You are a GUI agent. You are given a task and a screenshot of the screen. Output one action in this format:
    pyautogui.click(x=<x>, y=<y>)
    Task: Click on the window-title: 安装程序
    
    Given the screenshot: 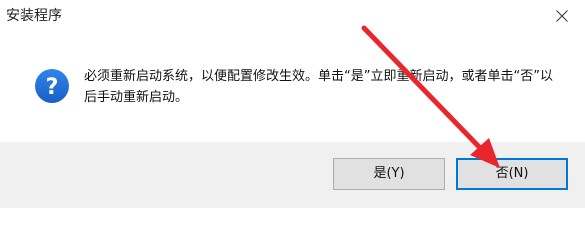 What is the action you would take?
    pyautogui.click(x=34, y=16)
    